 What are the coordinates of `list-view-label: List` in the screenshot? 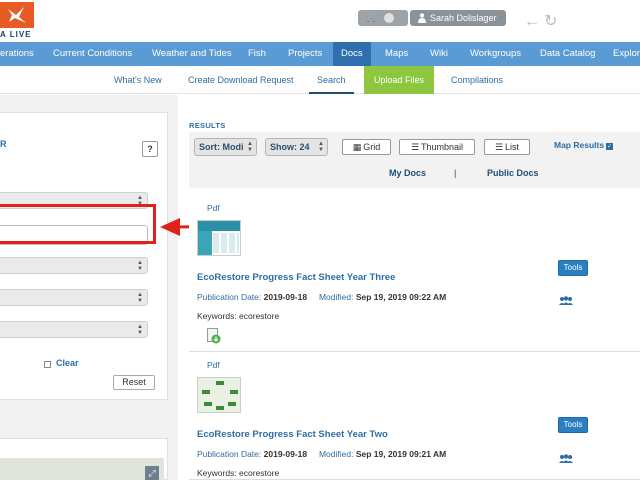 It's located at (512, 147).